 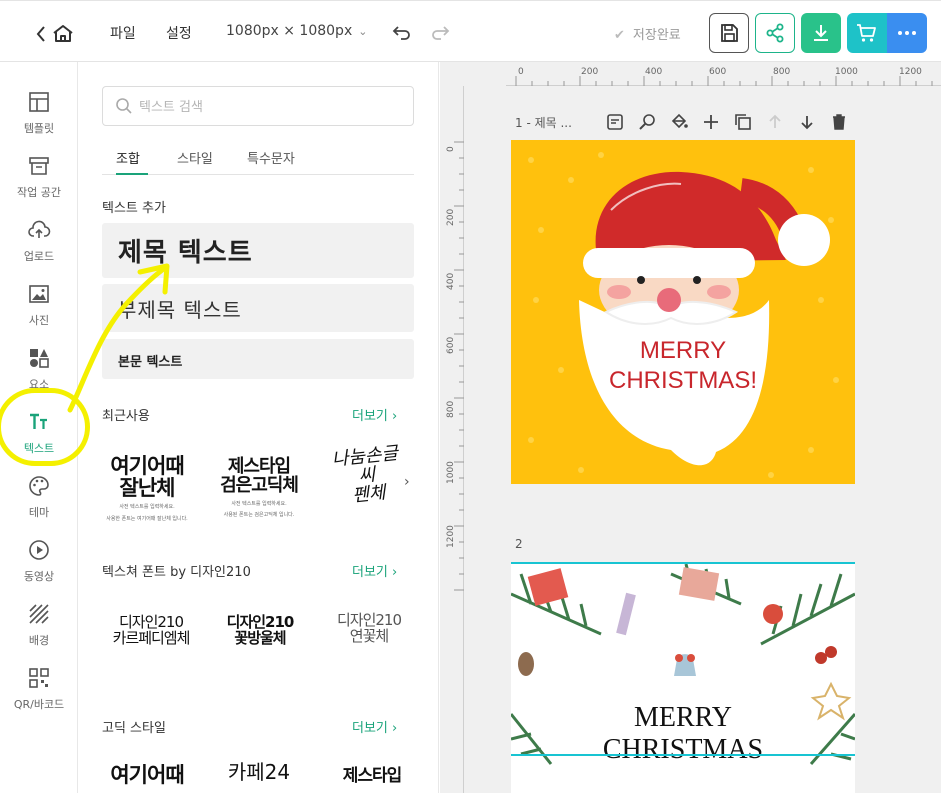 I want to click on font-preset-name: 카르페디엠체, so click(x=151, y=637).